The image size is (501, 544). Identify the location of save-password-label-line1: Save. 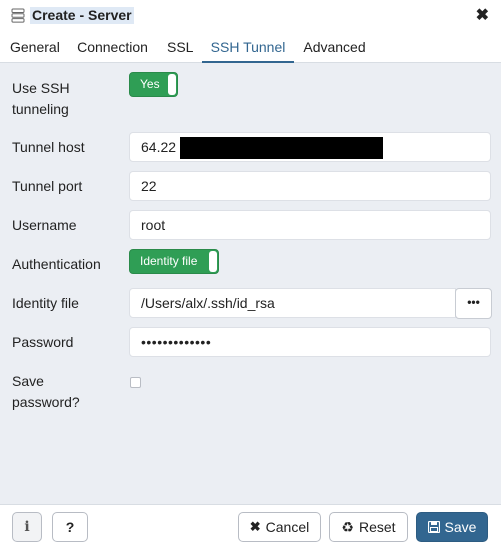
(28, 381).